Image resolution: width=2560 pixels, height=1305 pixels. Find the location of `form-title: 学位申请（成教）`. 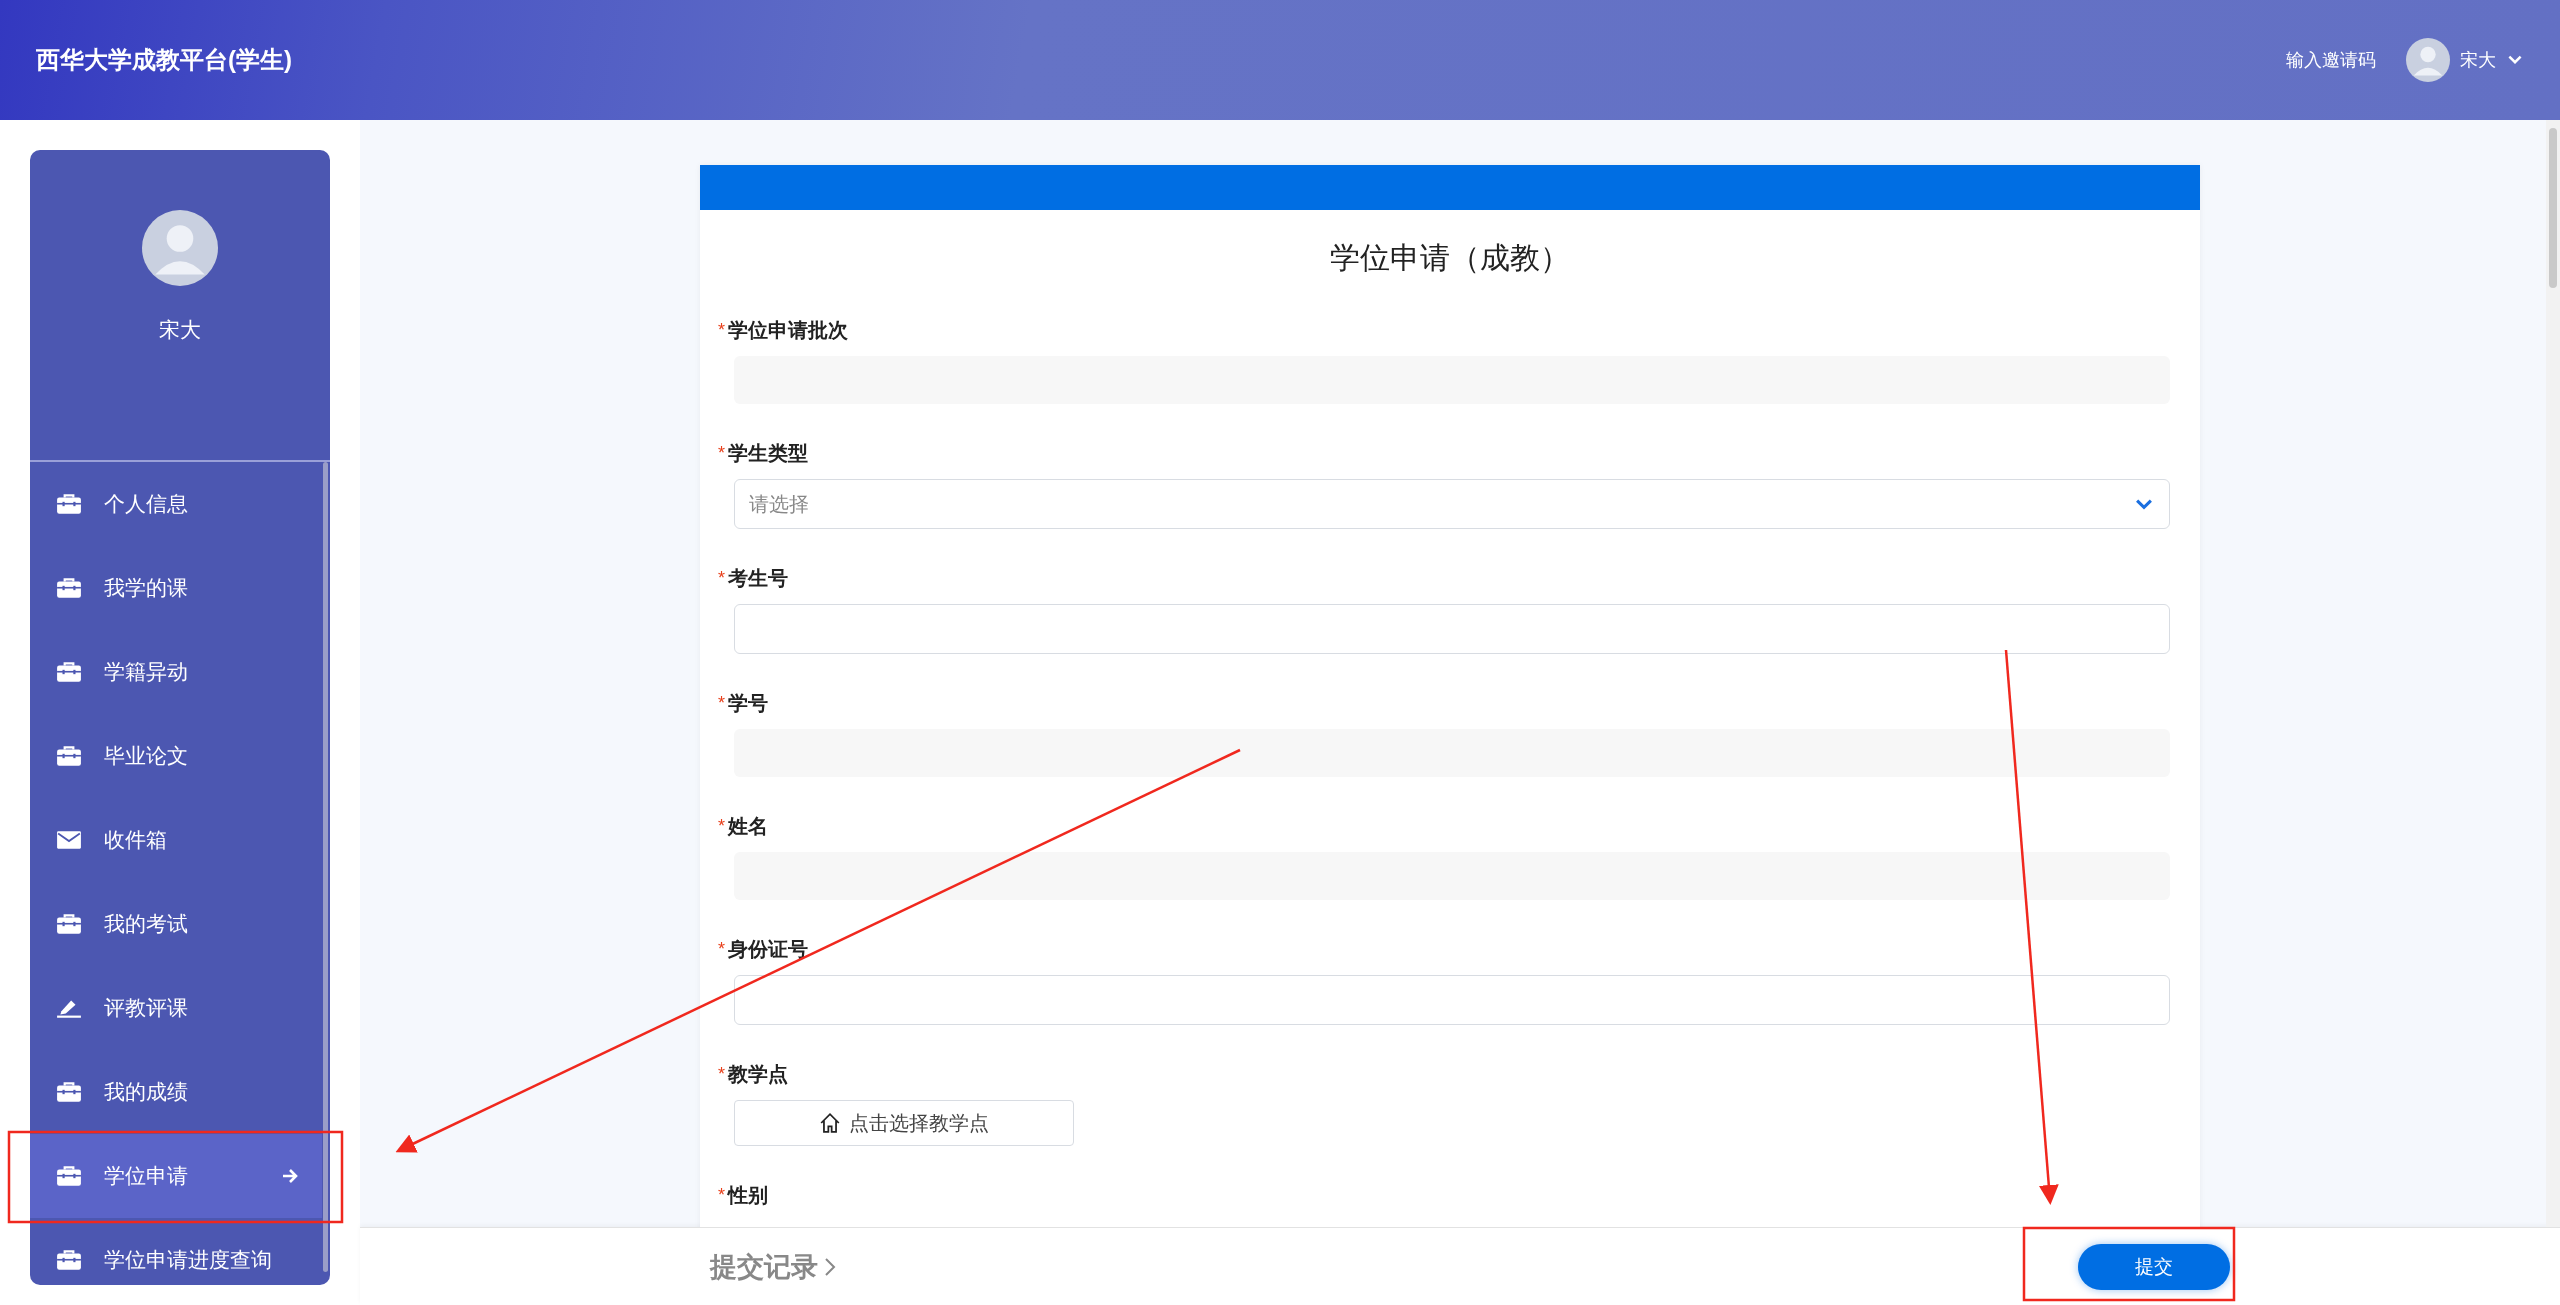

form-title: 学位申请（成教） is located at coordinates (1450, 258).